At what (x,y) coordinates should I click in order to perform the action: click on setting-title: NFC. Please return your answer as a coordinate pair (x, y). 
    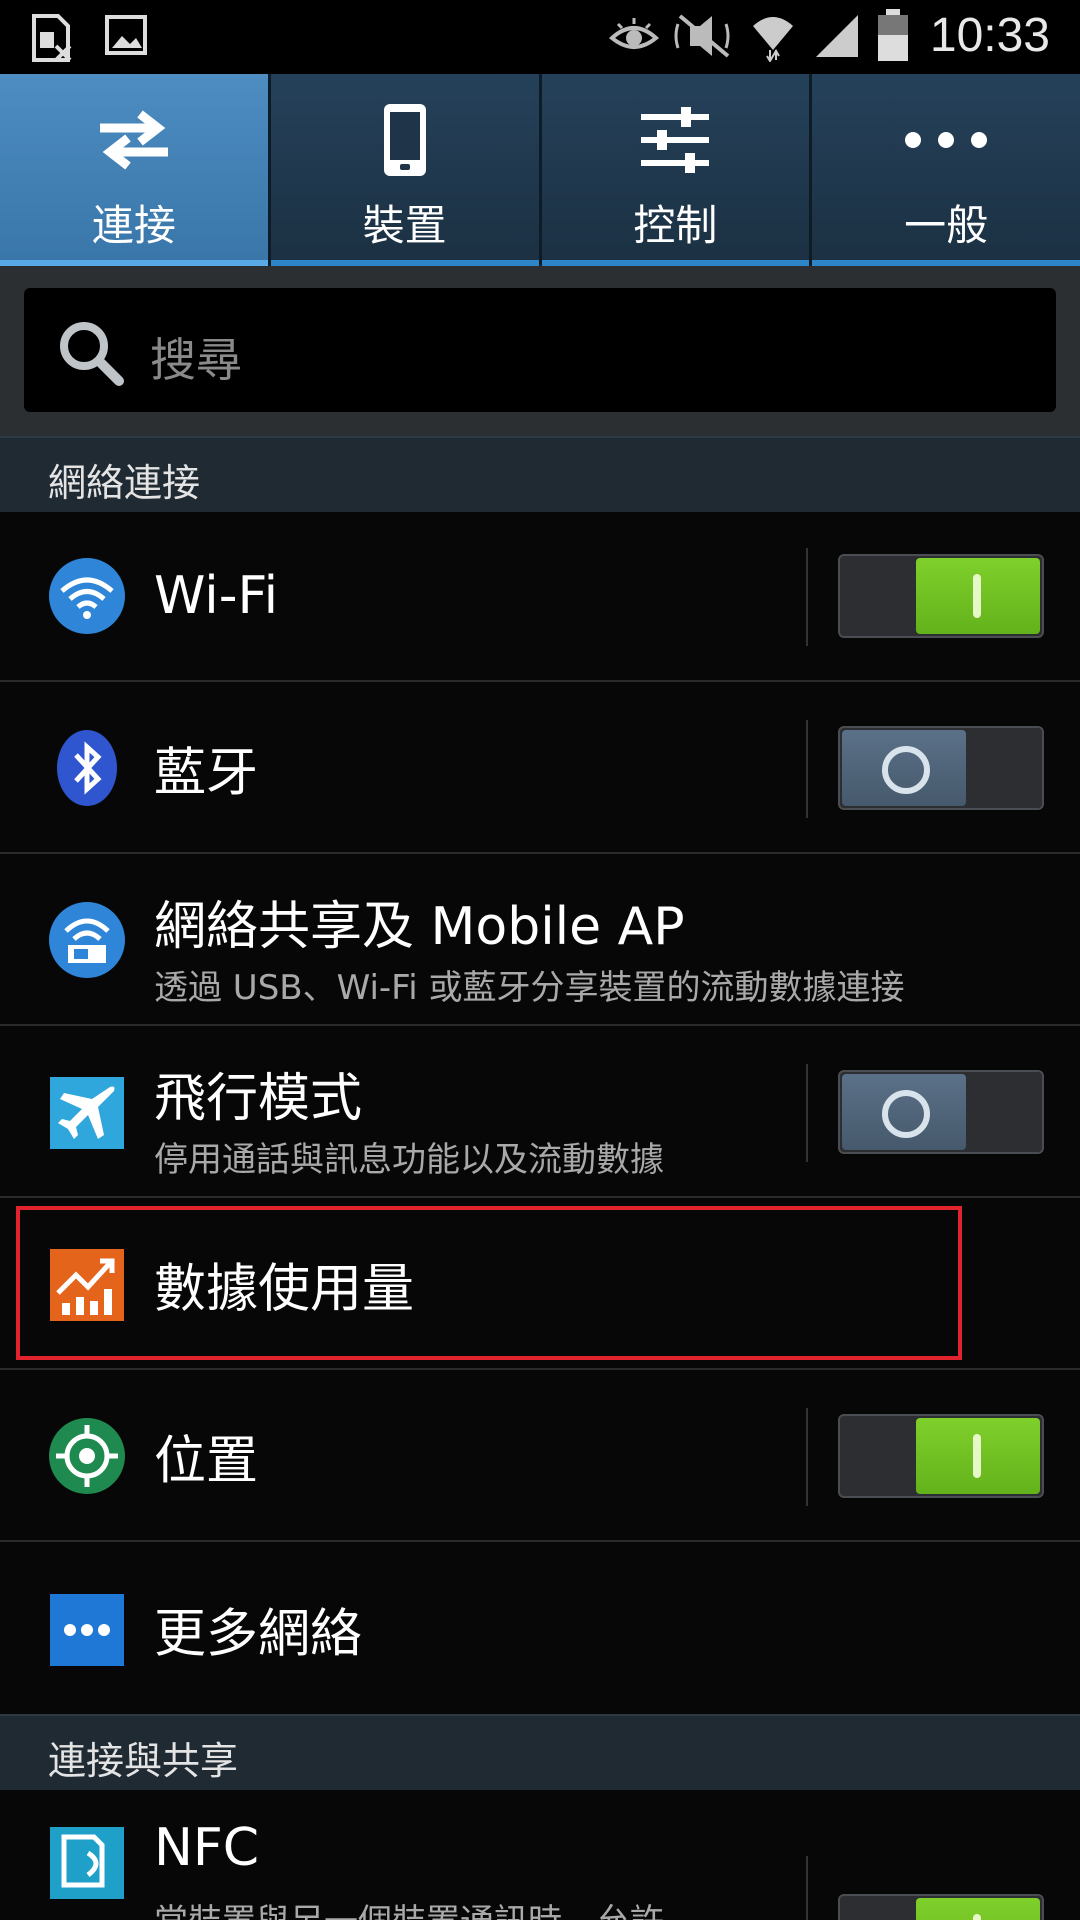
    Looking at the image, I should click on (207, 1848).